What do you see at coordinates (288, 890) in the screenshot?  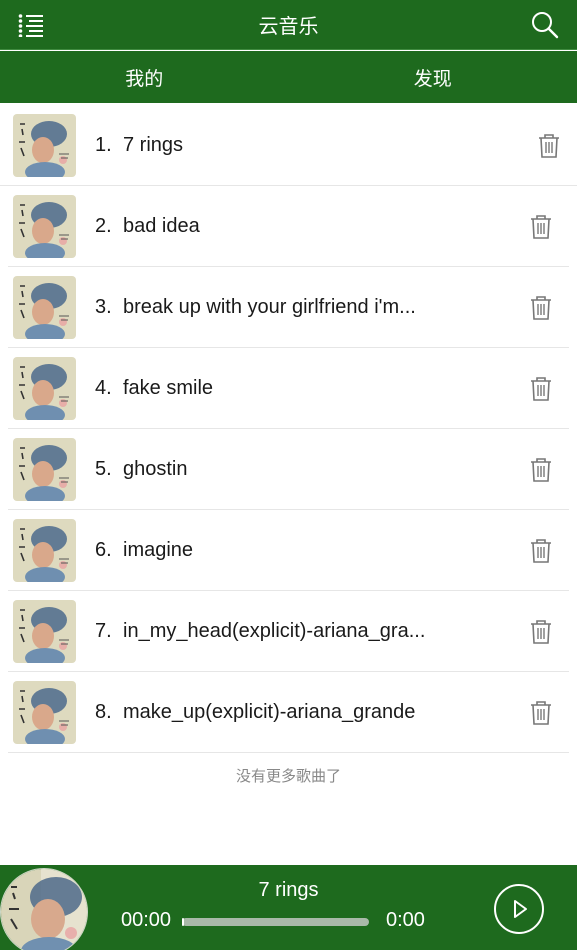 I see `now-playing-title: 7 rings` at bounding box center [288, 890].